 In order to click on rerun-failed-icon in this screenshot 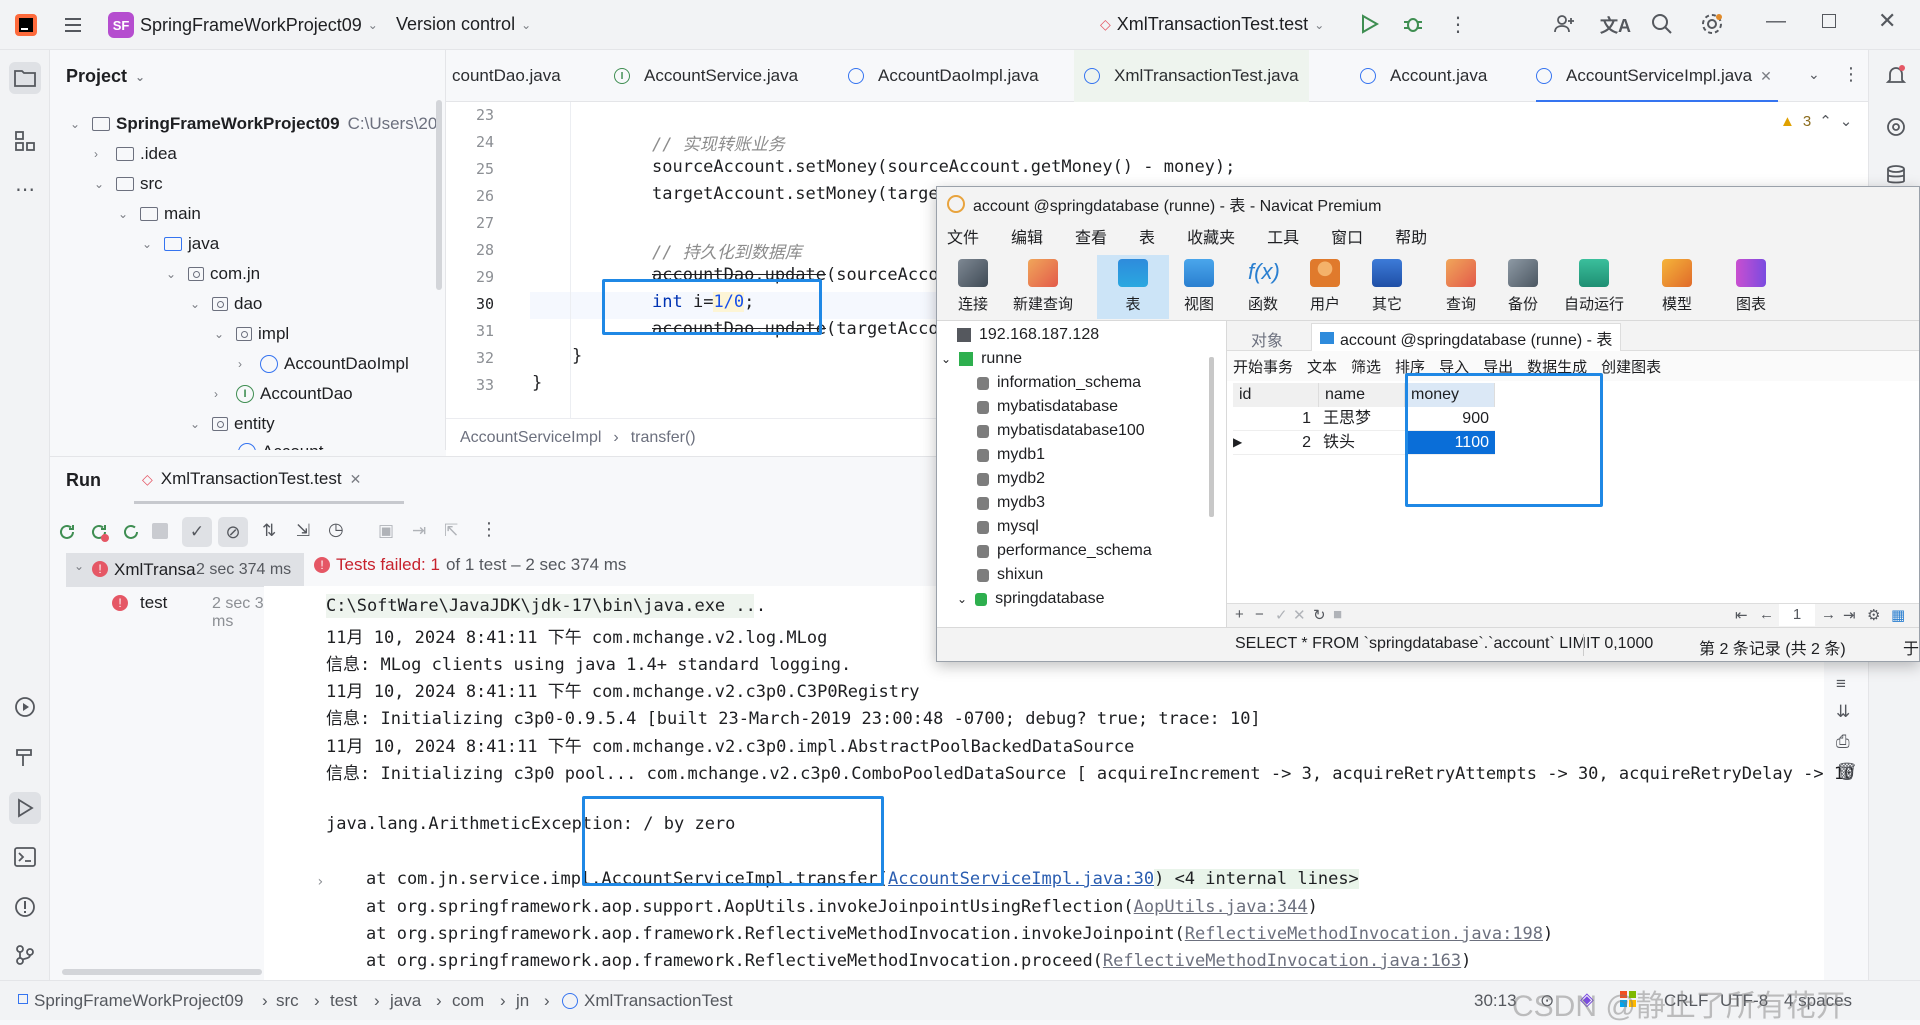, I will do `click(99, 532)`.